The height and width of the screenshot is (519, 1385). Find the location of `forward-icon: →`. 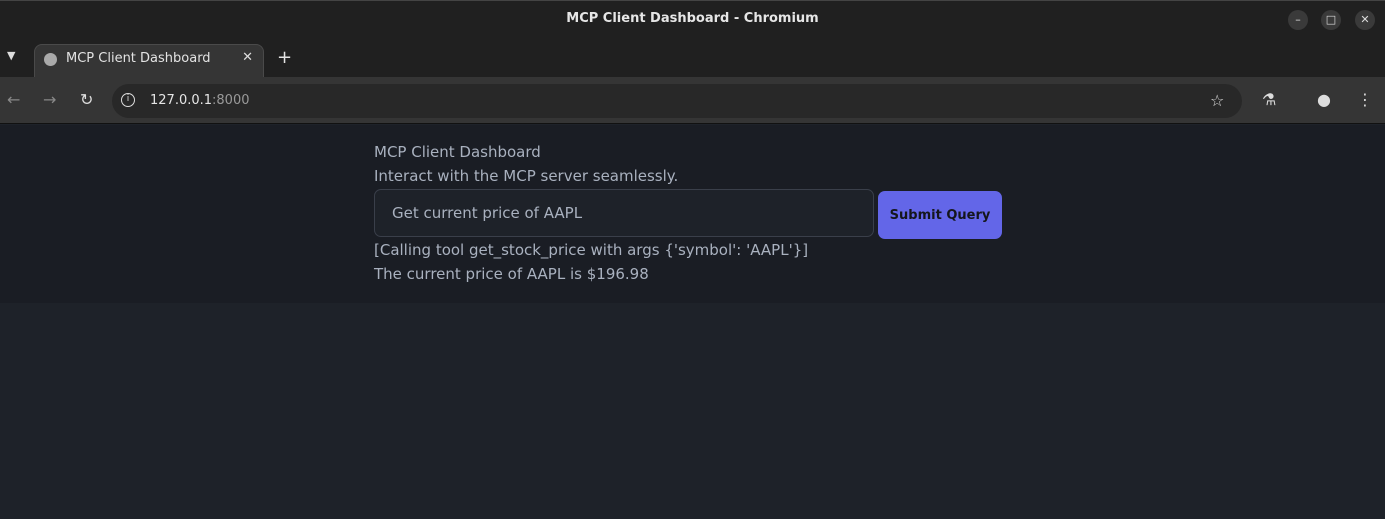

forward-icon: → is located at coordinates (49, 99).